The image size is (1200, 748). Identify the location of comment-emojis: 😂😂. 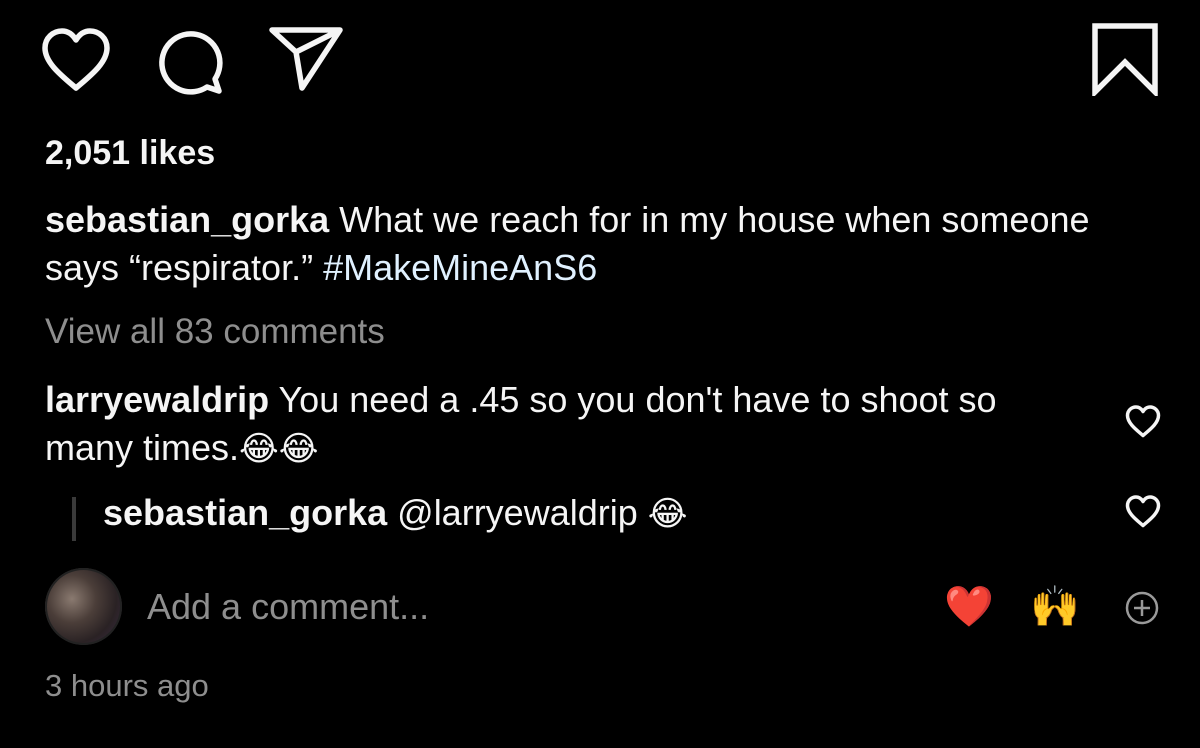
(279, 449).